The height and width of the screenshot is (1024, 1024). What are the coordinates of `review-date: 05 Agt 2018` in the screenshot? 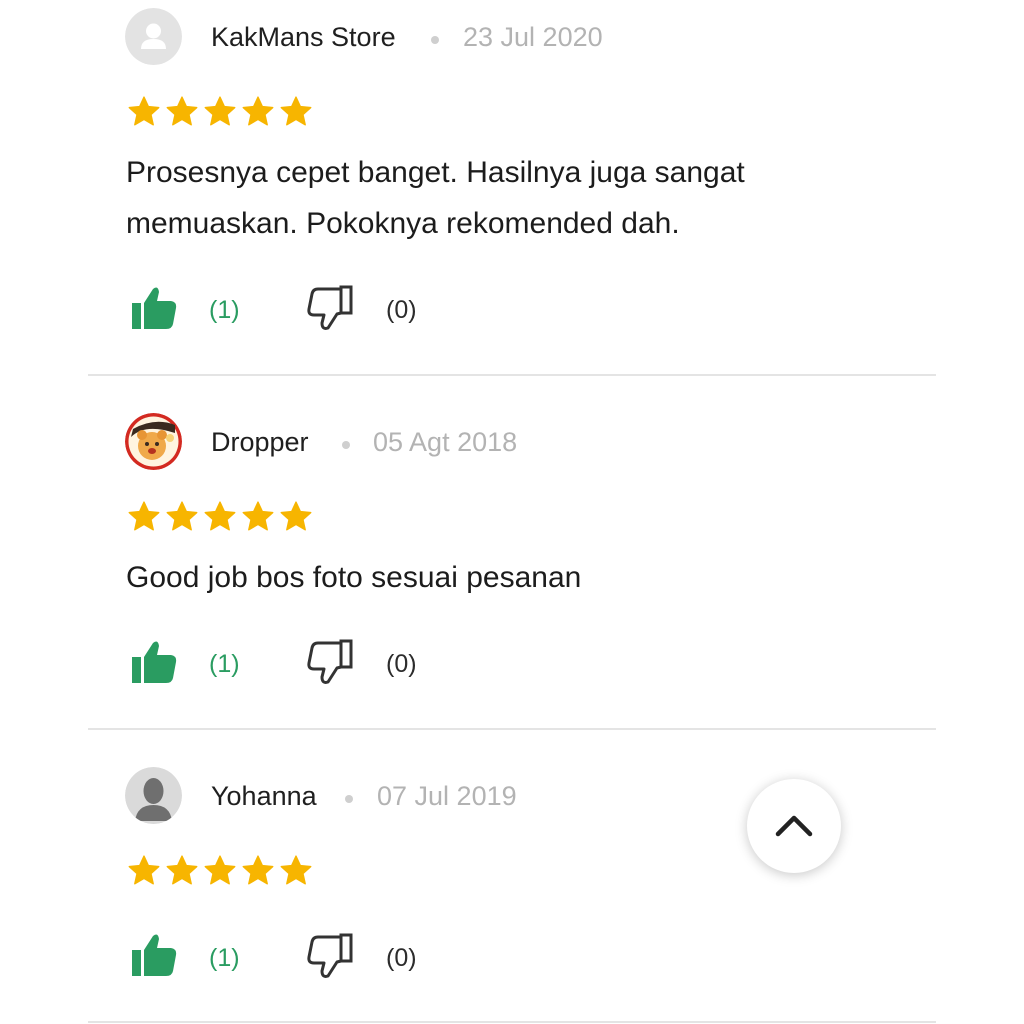 It's located at (445, 442).